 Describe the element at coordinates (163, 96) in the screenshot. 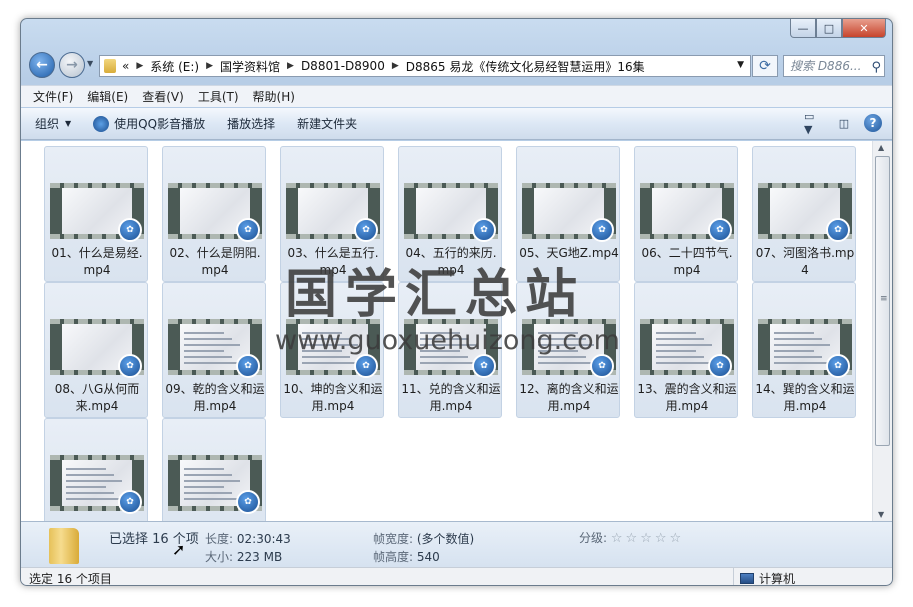

I see `menu-view: 查看(V)` at that location.